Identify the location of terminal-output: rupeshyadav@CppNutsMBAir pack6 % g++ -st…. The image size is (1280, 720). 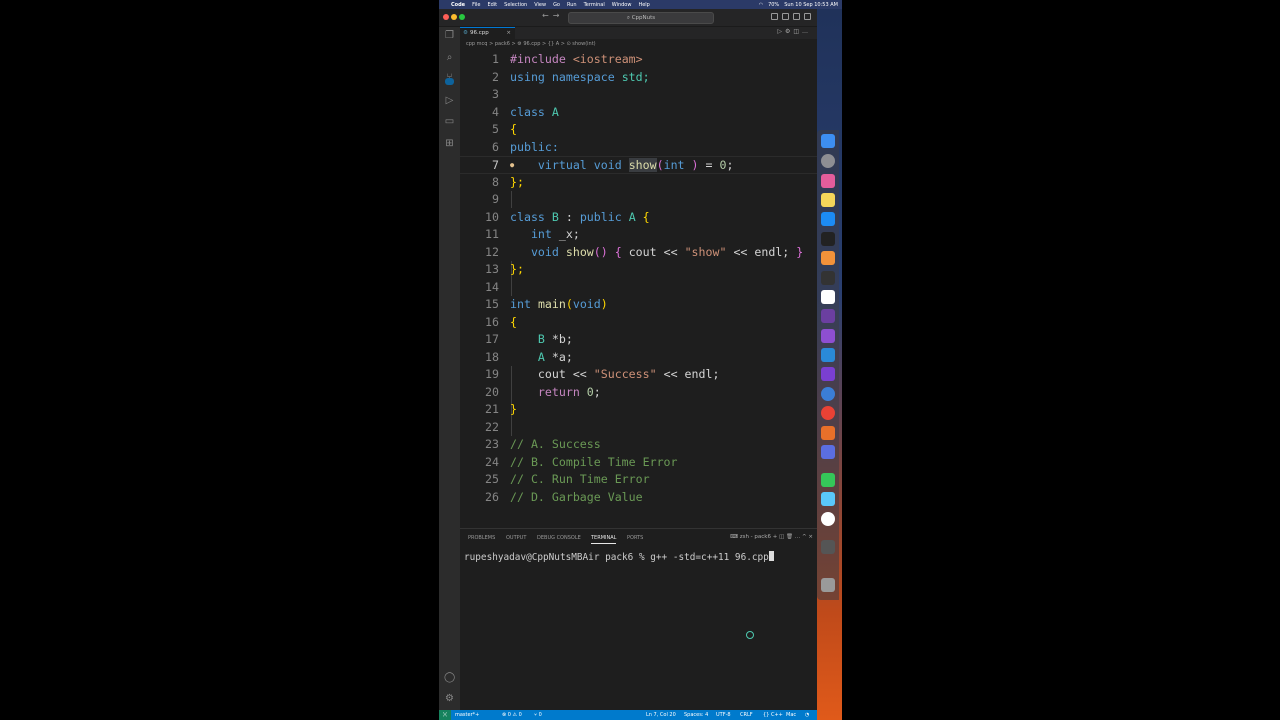
(619, 557).